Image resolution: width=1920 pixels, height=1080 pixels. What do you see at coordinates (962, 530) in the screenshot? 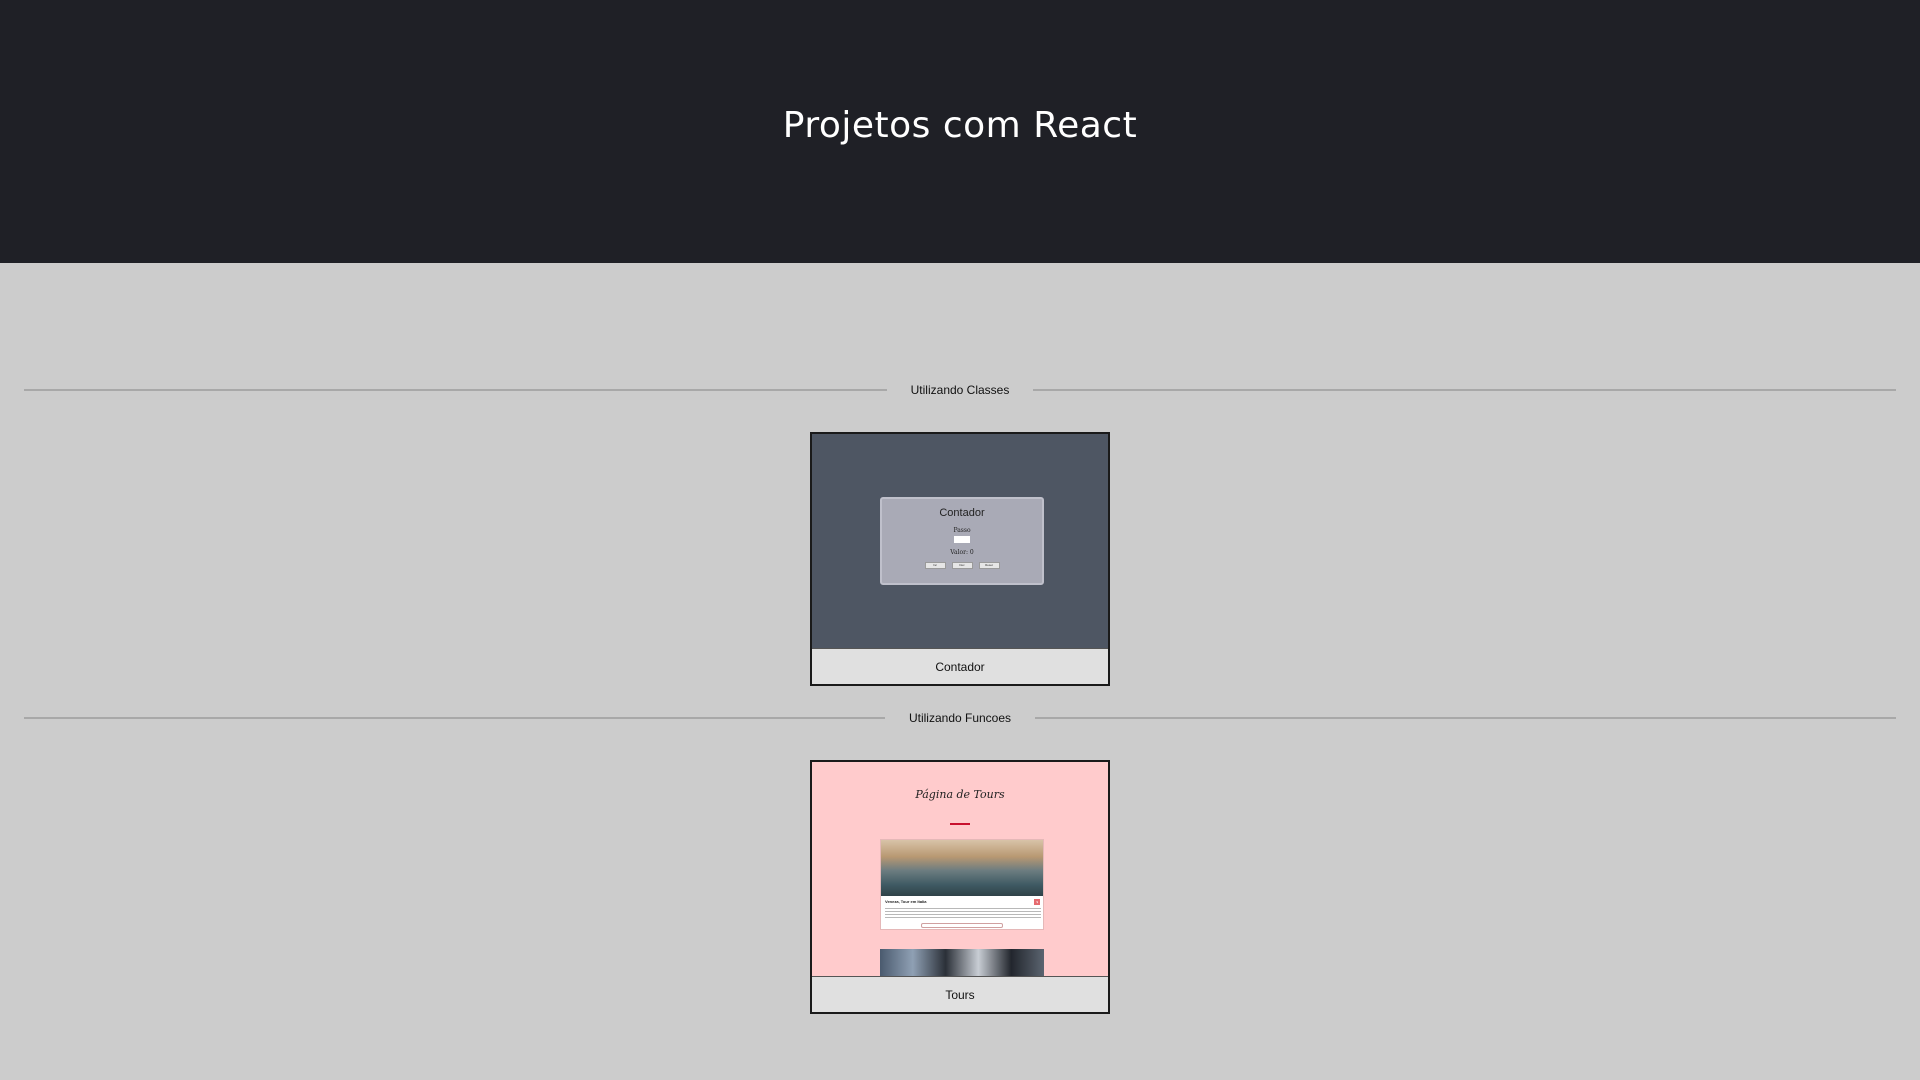
I see `mini-step-label: Passo` at bounding box center [962, 530].